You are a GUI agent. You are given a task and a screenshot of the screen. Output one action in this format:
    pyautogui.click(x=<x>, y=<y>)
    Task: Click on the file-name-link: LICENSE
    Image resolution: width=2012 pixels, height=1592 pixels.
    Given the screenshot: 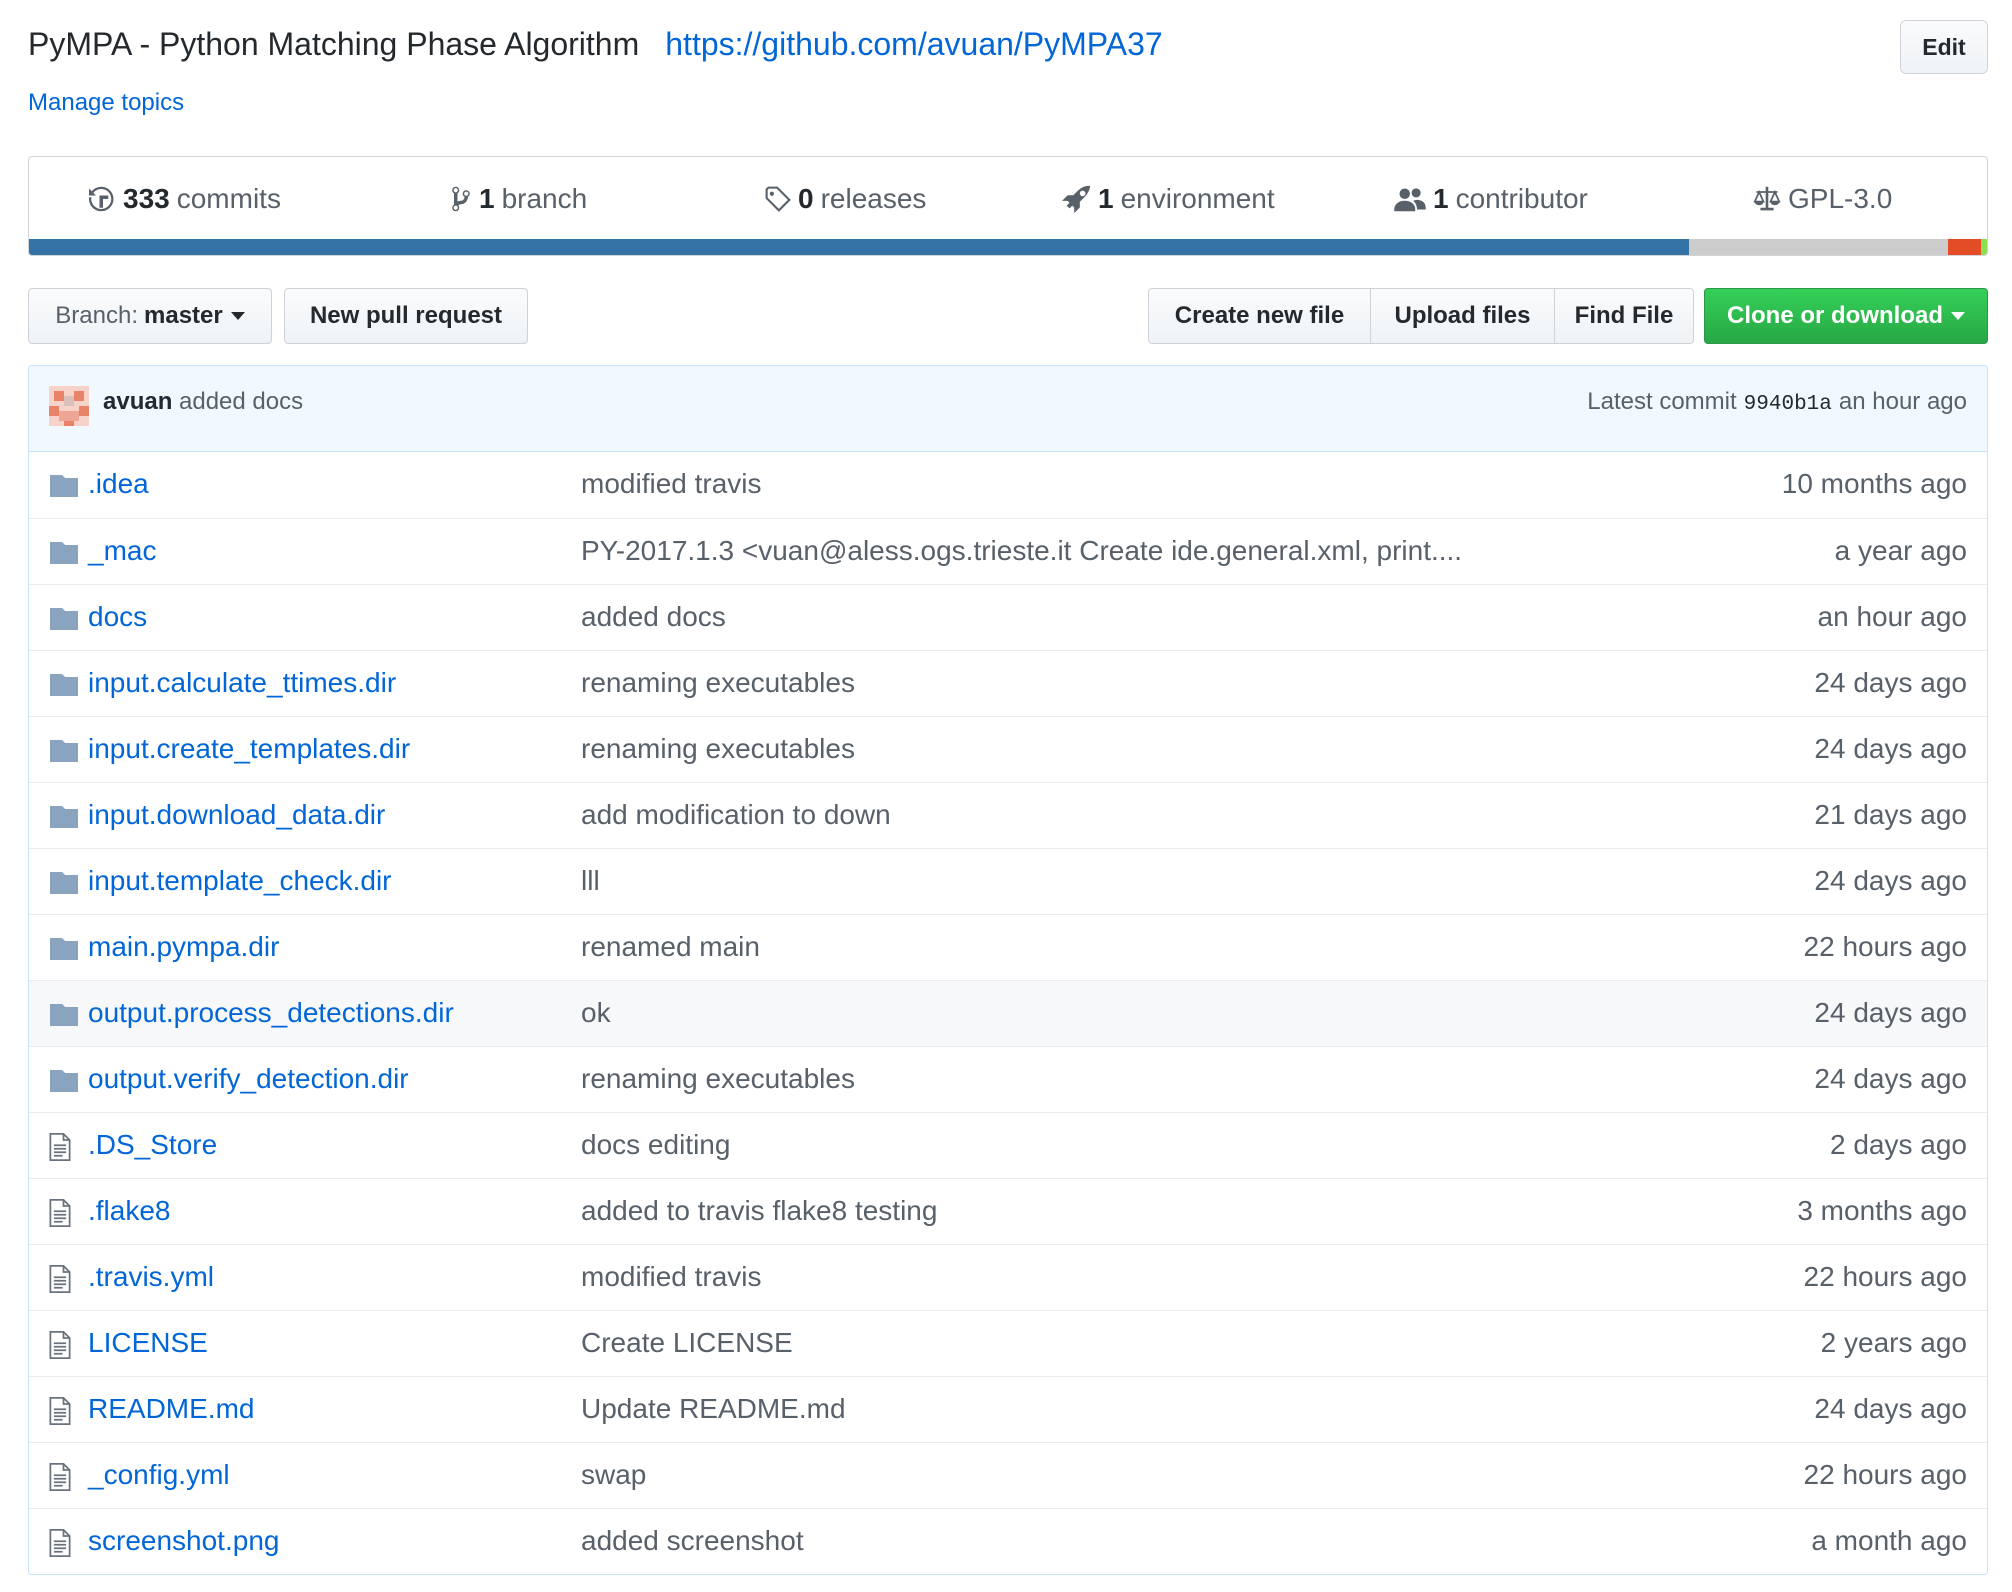 What is the action you would take?
    pyautogui.click(x=148, y=1343)
    